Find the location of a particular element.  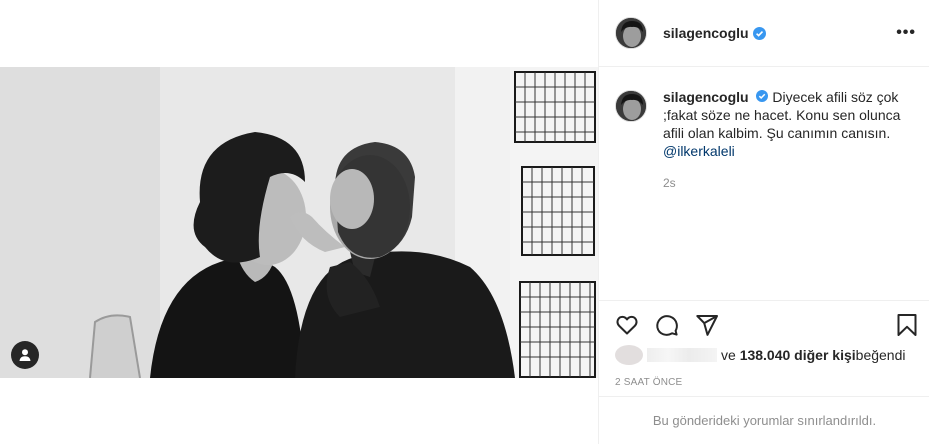

post-date: 2 SAAT ÖNCE is located at coordinates (648, 382).